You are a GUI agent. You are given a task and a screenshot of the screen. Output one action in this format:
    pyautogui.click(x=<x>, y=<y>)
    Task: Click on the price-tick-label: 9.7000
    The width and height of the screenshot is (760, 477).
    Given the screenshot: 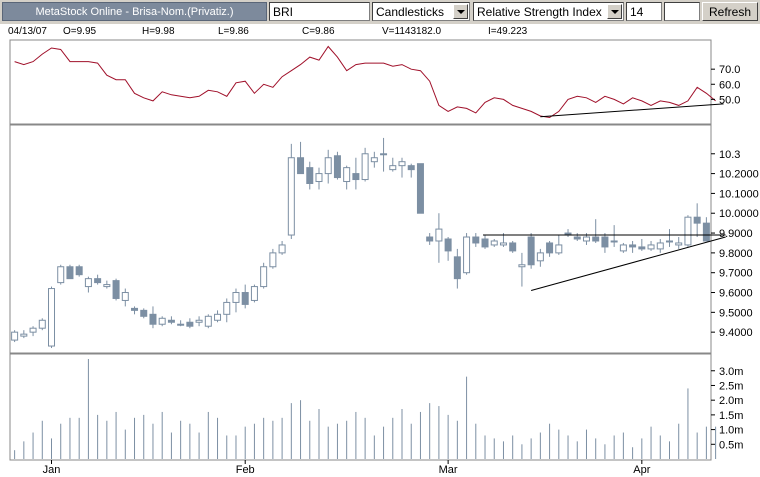 What is the action you would take?
    pyautogui.click(x=736, y=274)
    